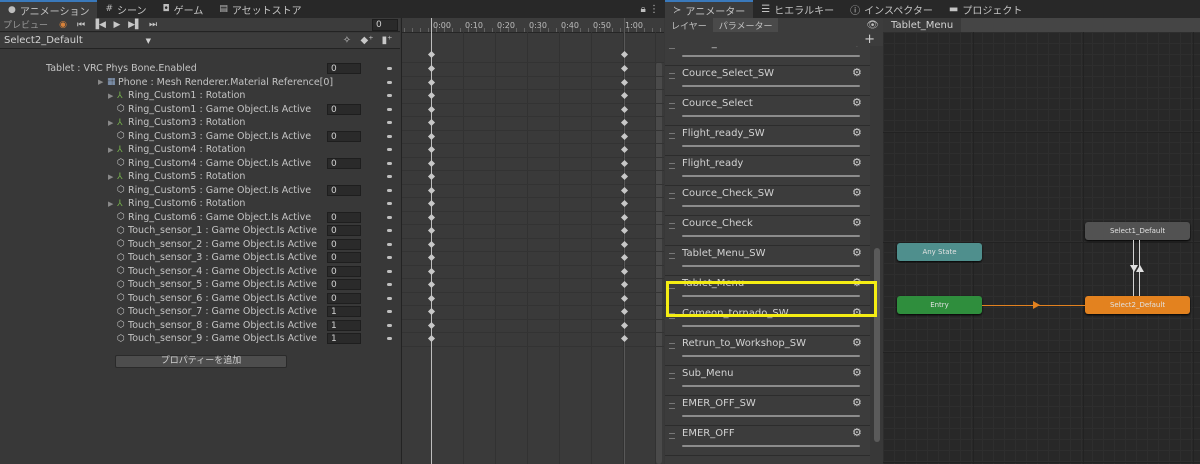 The image size is (1200, 464). Describe the element at coordinates (223, 69) in the screenshot. I see `property-row: Tablet : VRC Phys Bone.Enabled` at that location.